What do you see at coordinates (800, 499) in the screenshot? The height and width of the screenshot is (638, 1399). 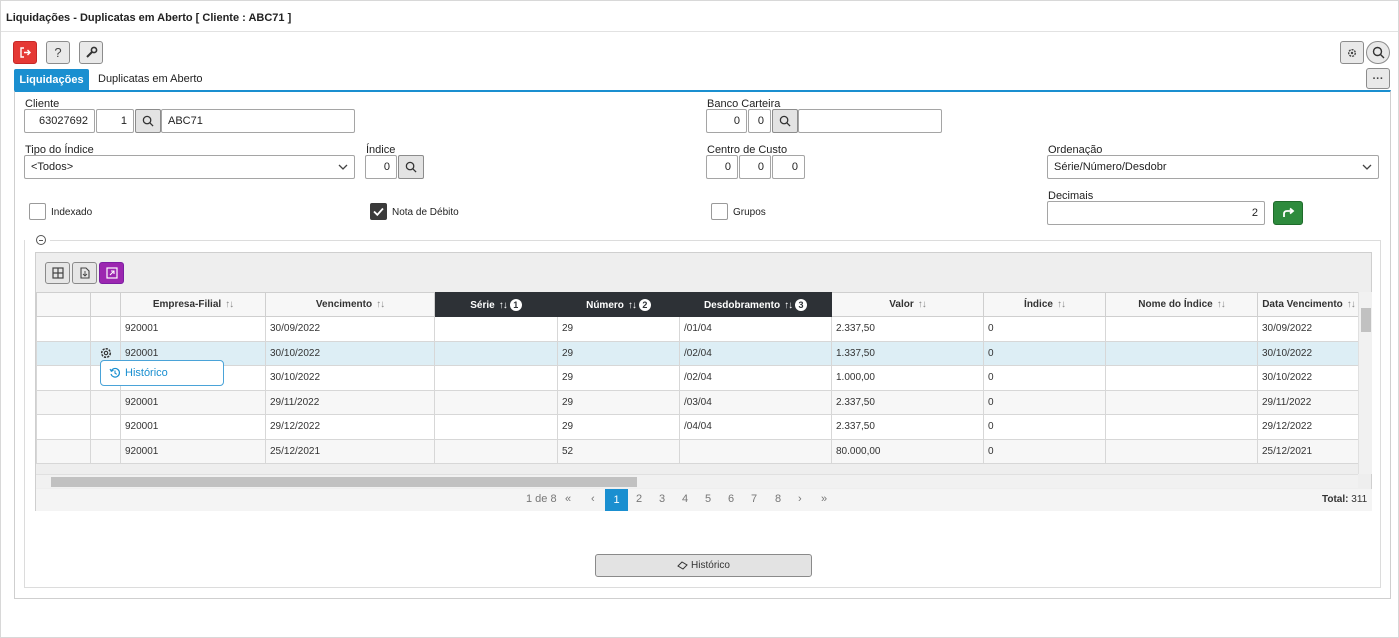 I see `next-page-button: ›` at bounding box center [800, 499].